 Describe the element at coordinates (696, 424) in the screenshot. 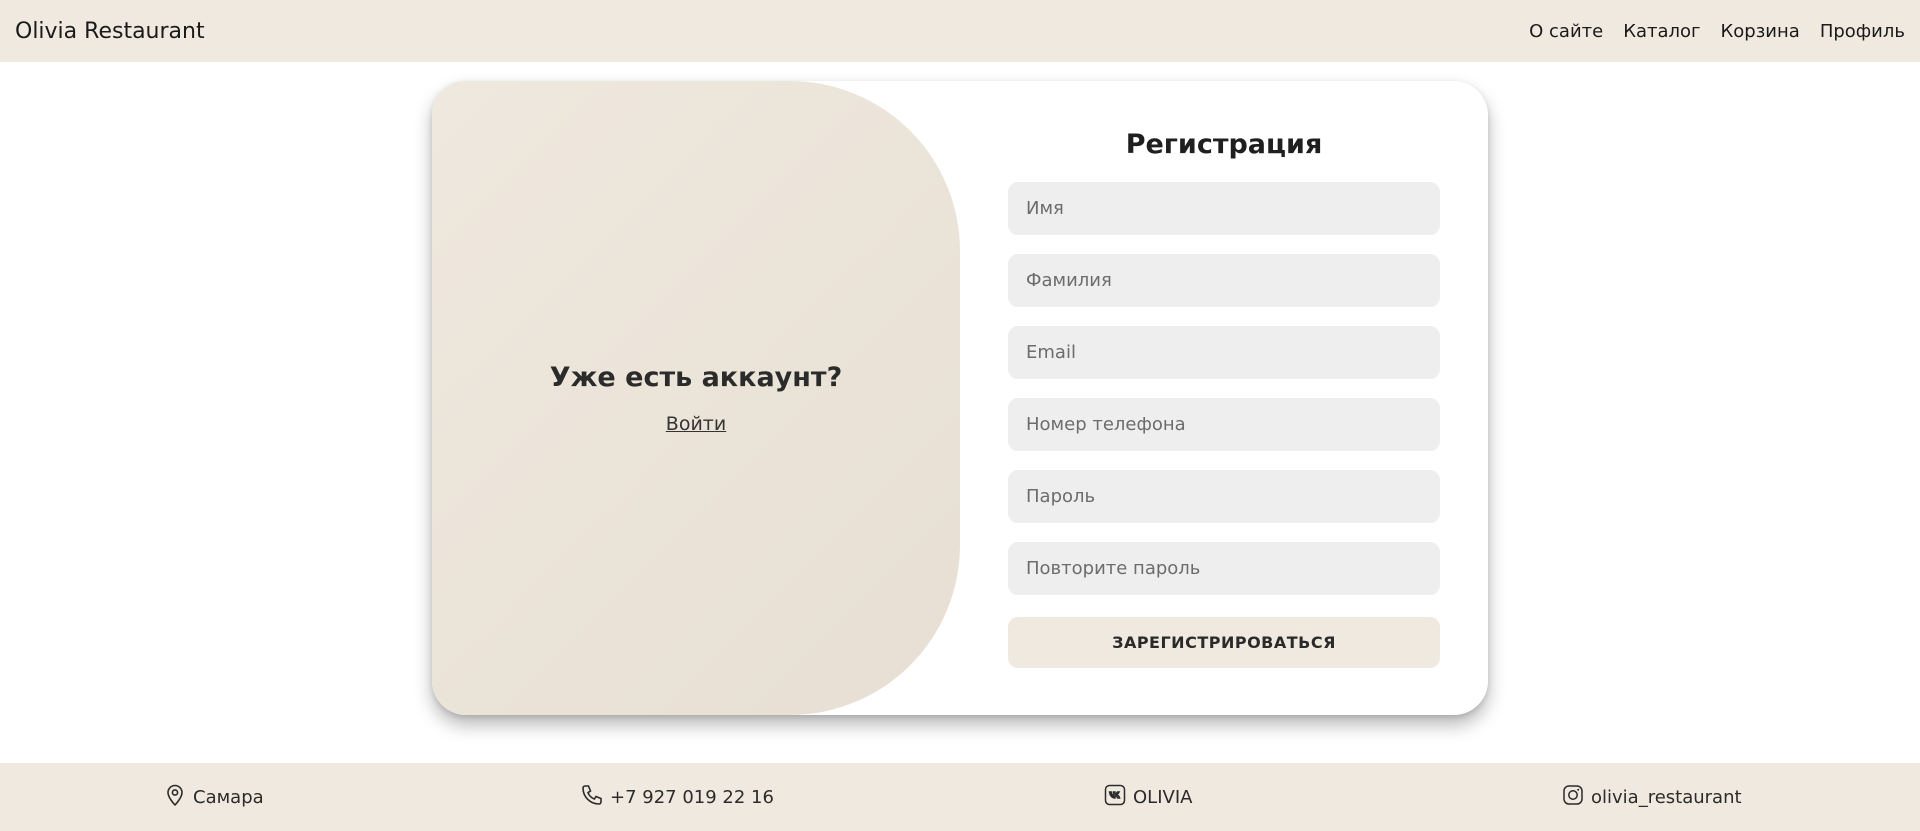

I see `login-link: Войти` at that location.